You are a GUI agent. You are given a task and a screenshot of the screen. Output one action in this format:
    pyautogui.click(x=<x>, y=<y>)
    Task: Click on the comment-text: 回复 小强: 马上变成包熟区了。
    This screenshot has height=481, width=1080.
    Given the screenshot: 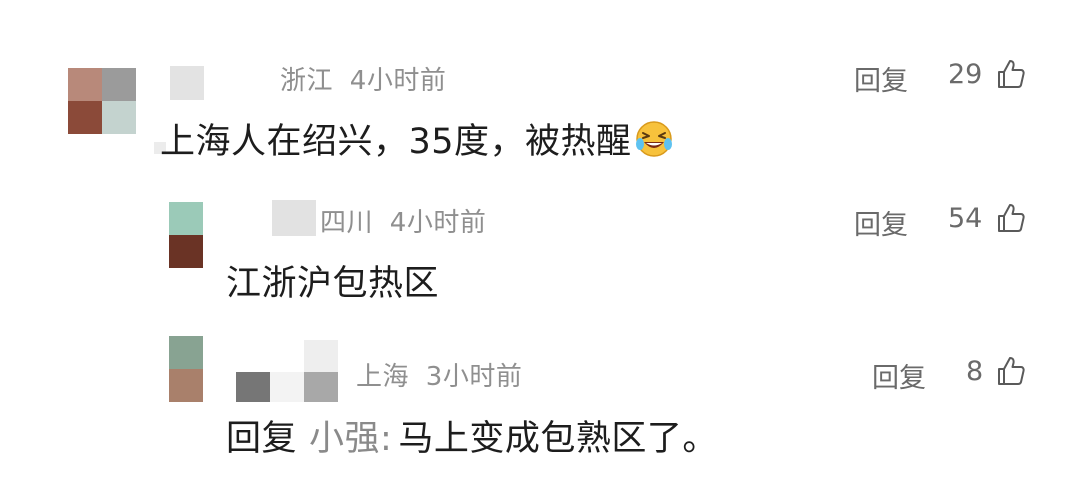 What is the action you would take?
    pyautogui.click(x=472, y=435)
    